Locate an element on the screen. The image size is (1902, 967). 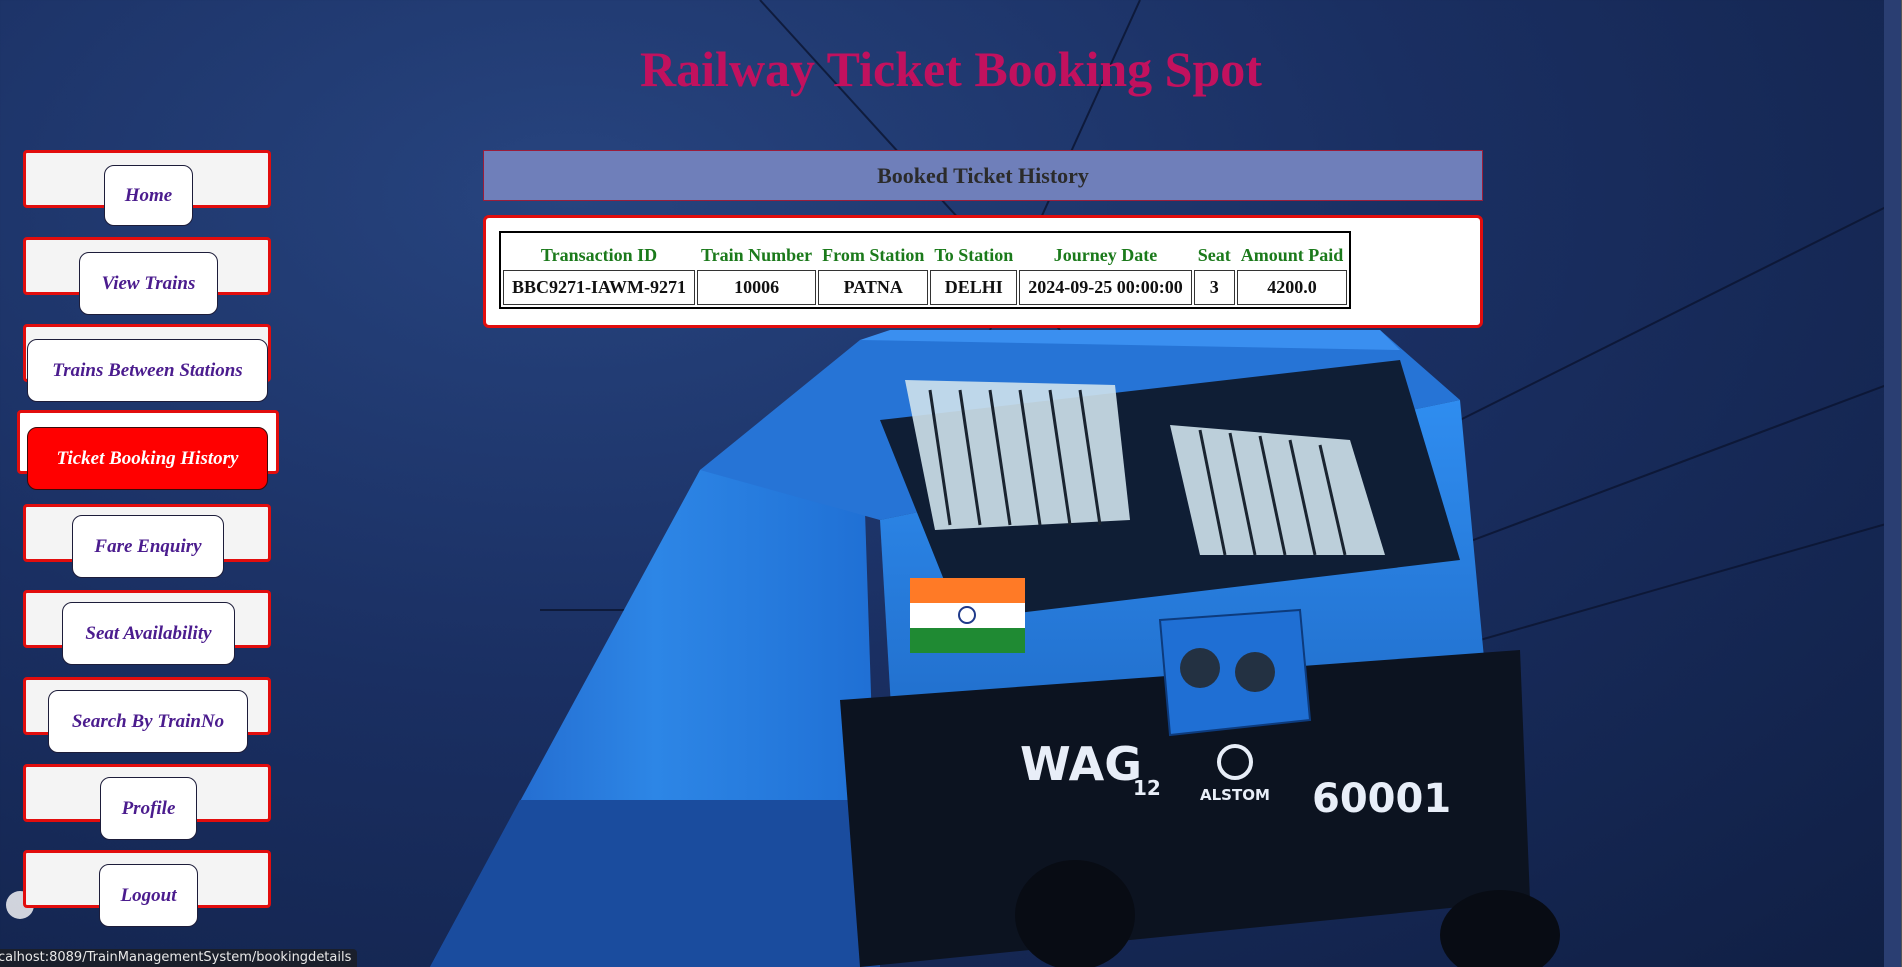
page-title: Railway Ticket Booking Spot is located at coordinates (951, 69).